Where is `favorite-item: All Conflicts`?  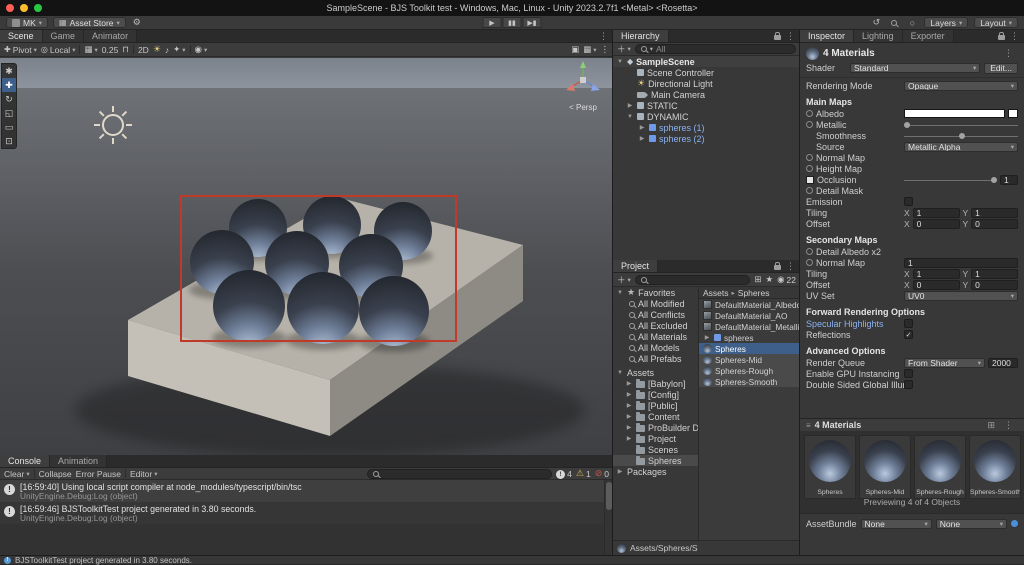 favorite-item: All Conflicts is located at coordinates (655, 314).